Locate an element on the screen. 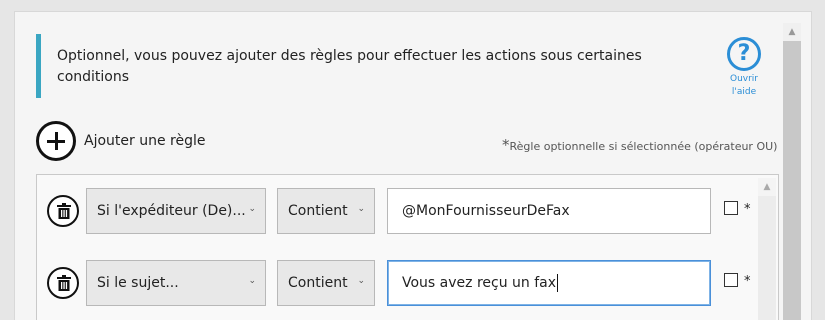 This screenshot has width=825, height=320. help-button: ? Ouvrir l'aide is located at coordinates (744, 68).